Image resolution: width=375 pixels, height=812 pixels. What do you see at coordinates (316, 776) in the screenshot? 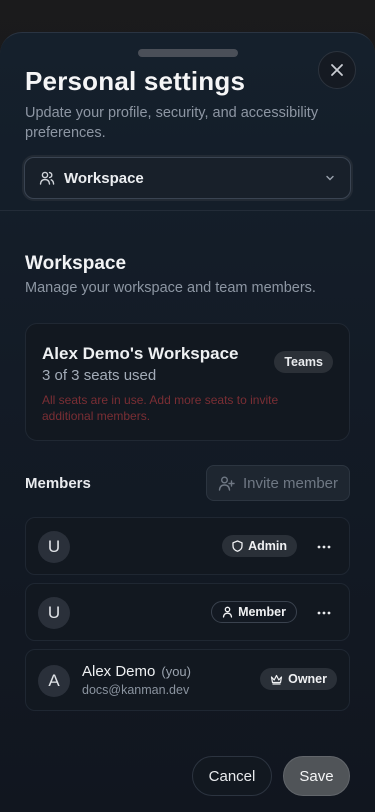
I see `save-button: Save` at bounding box center [316, 776].